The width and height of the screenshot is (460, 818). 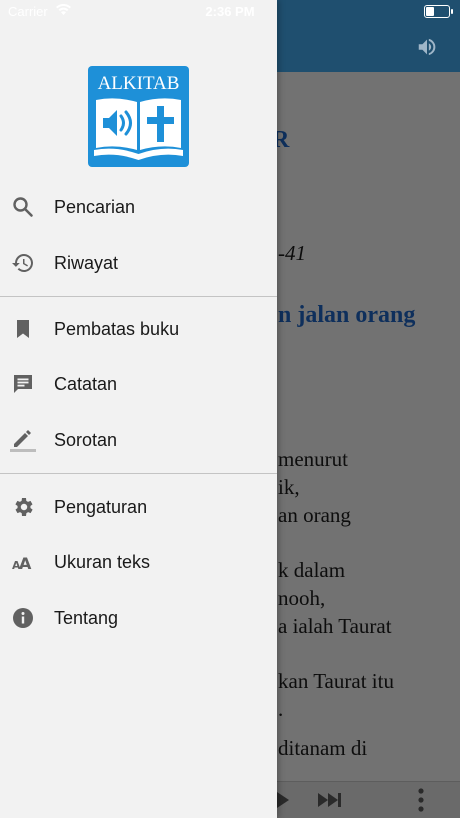 What do you see at coordinates (86, 262) in the screenshot?
I see `menu-item-label: Riwayat` at bounding box center [86, 262].